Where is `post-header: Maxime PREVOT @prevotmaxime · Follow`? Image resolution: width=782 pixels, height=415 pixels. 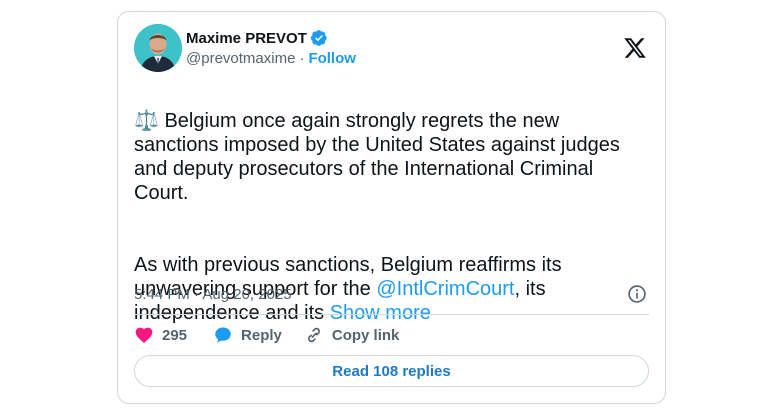 post-header: Maxime PREVOT @prevotmaxime · Follow is located at coordinates (391, 49).